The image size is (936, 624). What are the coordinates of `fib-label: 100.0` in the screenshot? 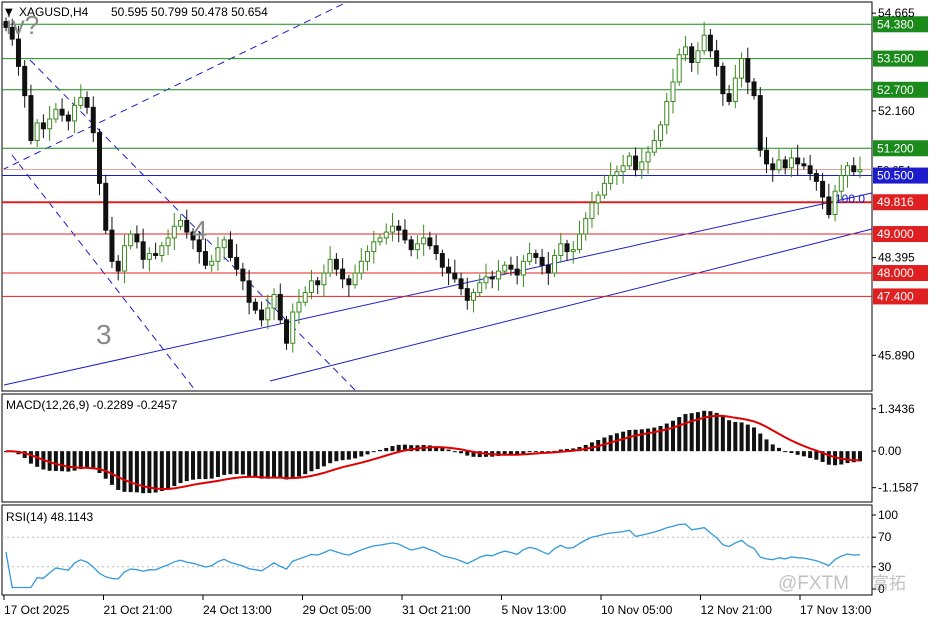 It's located at (850, 199).